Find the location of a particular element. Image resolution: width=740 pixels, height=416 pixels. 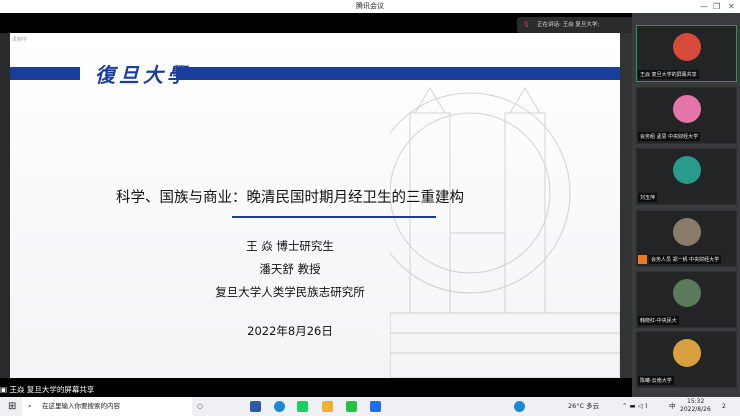

host-icon is located at coordinates (642, 259).